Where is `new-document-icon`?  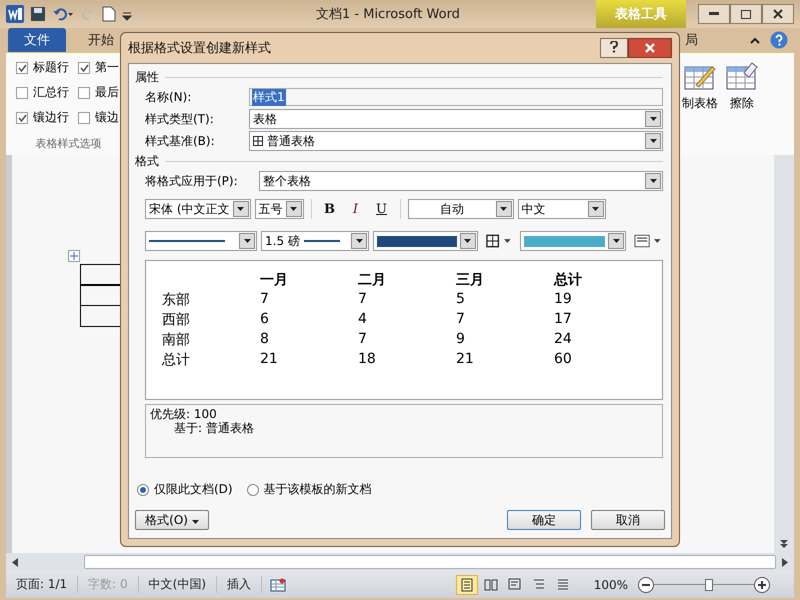
new-document-icon is located at coordinates (109, 14).